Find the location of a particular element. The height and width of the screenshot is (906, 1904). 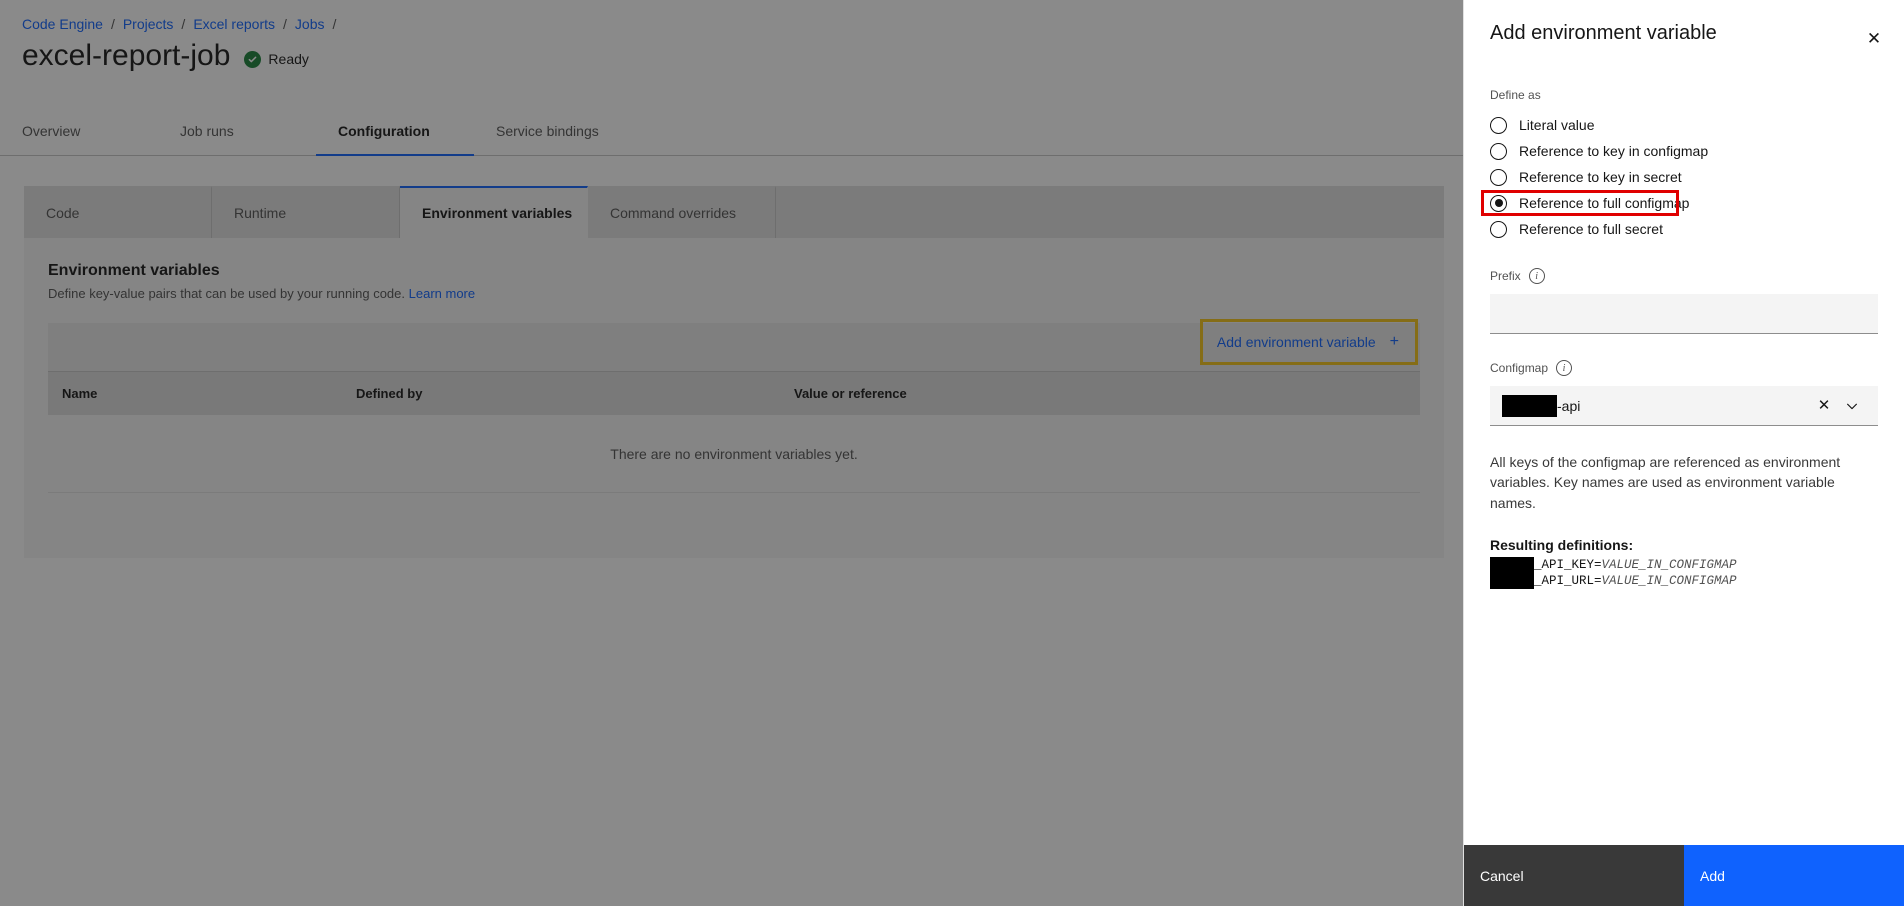

panel-footer: Cancel Add is located at coordinates (1684, 875).